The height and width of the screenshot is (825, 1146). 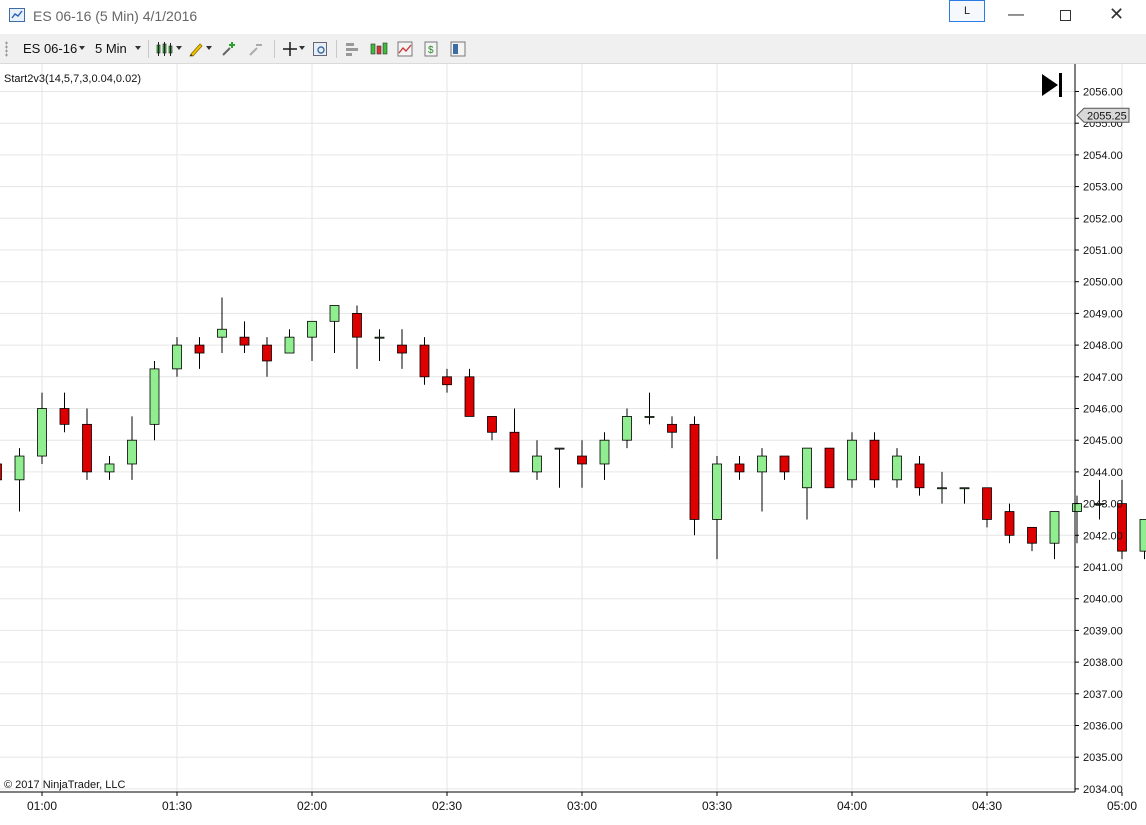 What do you see at coordinates (209, 48) in the screenshot?
I see `drawing-tool-chevron-down-icon` at bounding box center [209, 48].